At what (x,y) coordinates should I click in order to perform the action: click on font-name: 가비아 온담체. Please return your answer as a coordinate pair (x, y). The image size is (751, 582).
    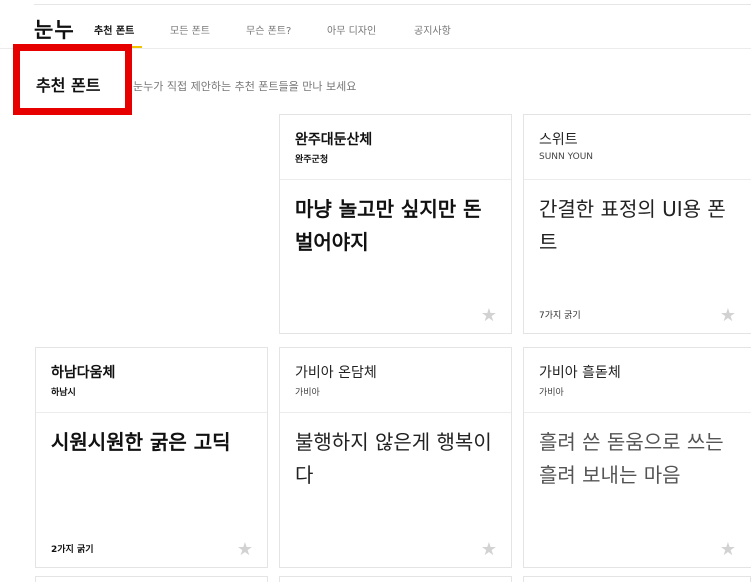
    Looking at the image, I should click on (336, 373).